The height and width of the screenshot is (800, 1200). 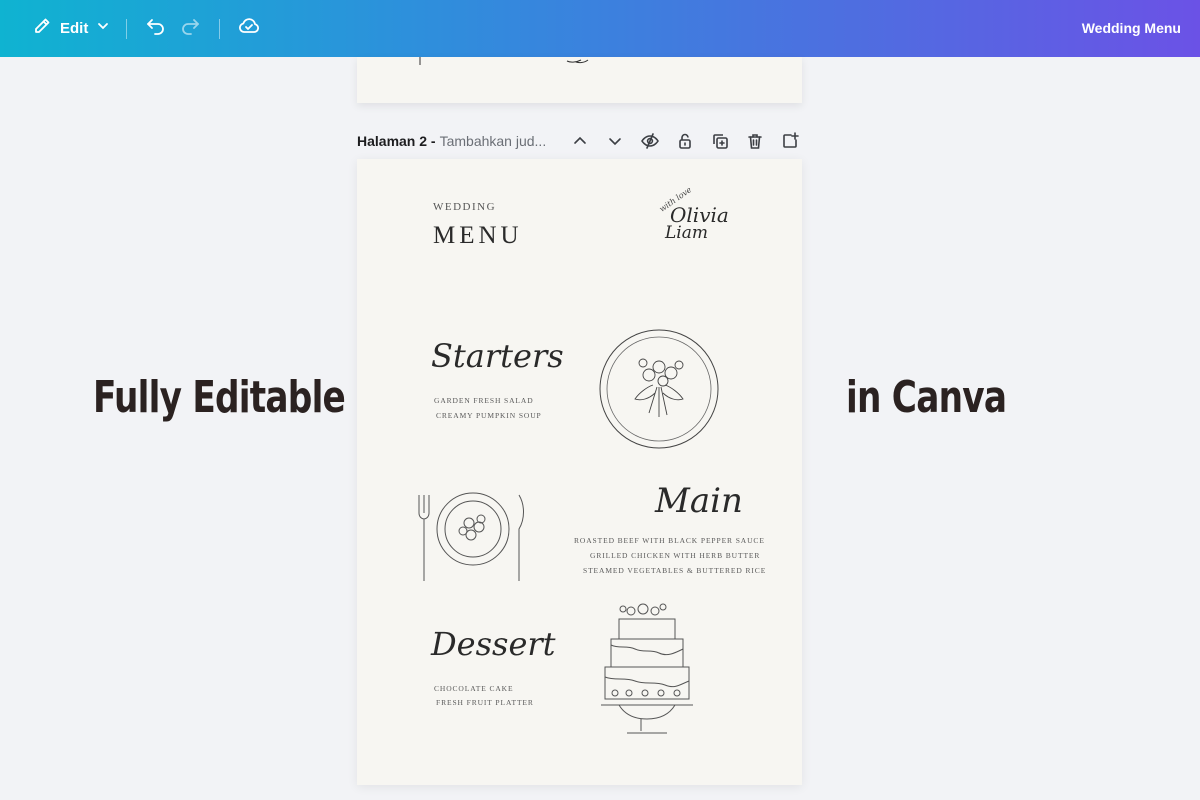 I want to click on dessert-item: CHOCOLATE CAKE, so click(x=474, y=688).